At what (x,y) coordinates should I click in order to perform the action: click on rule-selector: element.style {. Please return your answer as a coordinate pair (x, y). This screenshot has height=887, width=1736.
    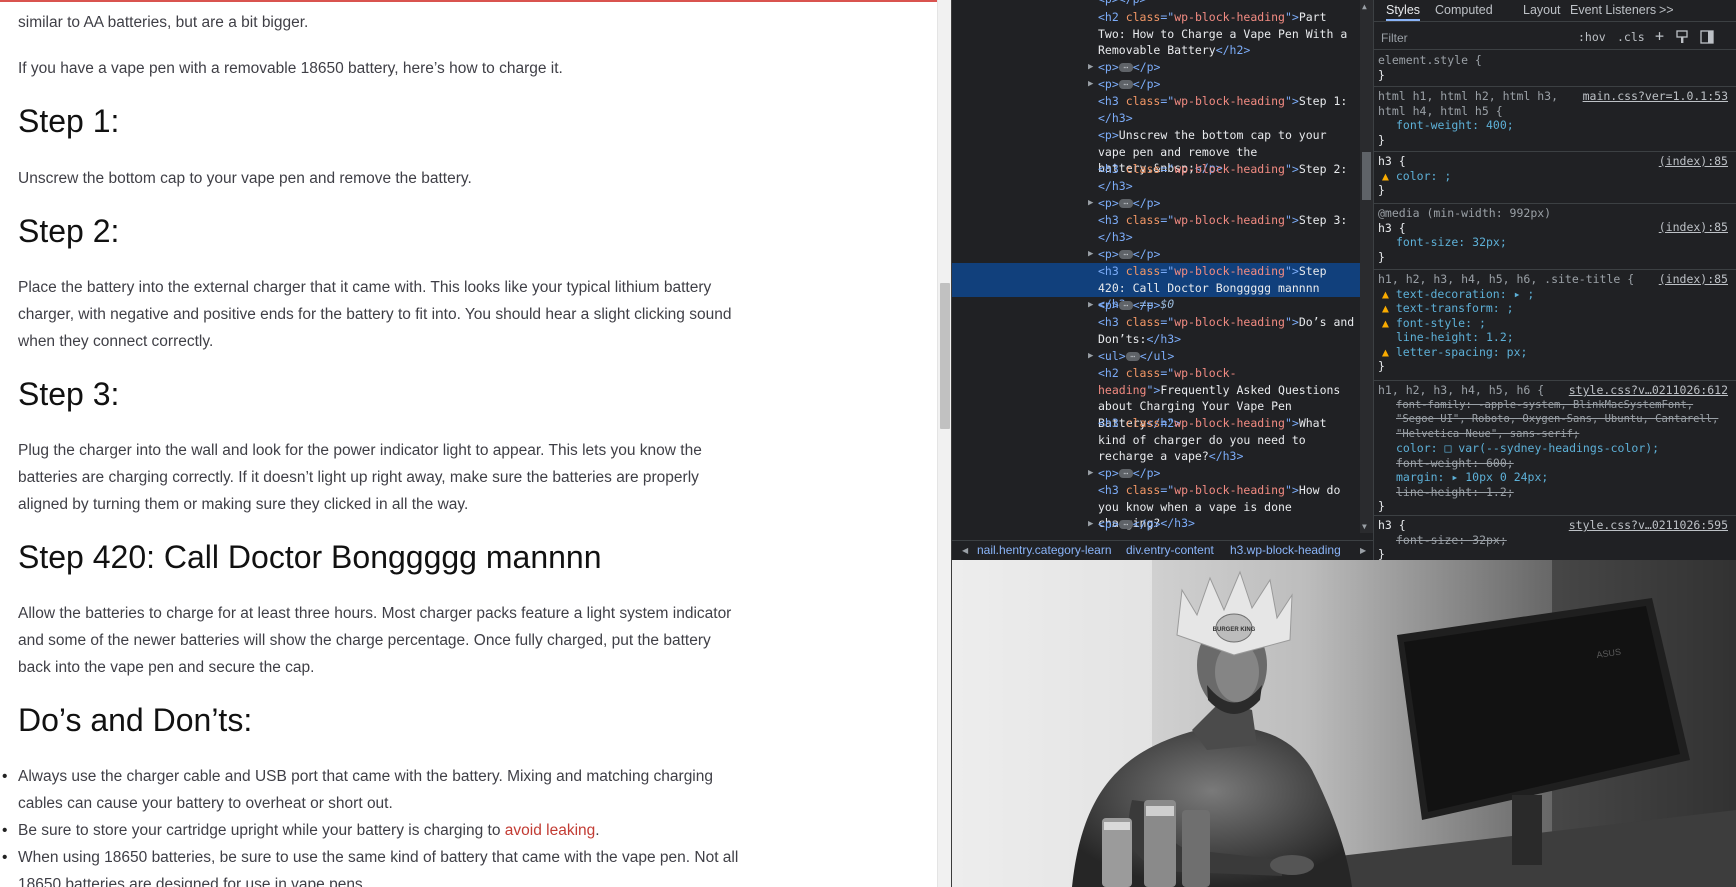
    Looking at the image, I should click on (1430, 60).